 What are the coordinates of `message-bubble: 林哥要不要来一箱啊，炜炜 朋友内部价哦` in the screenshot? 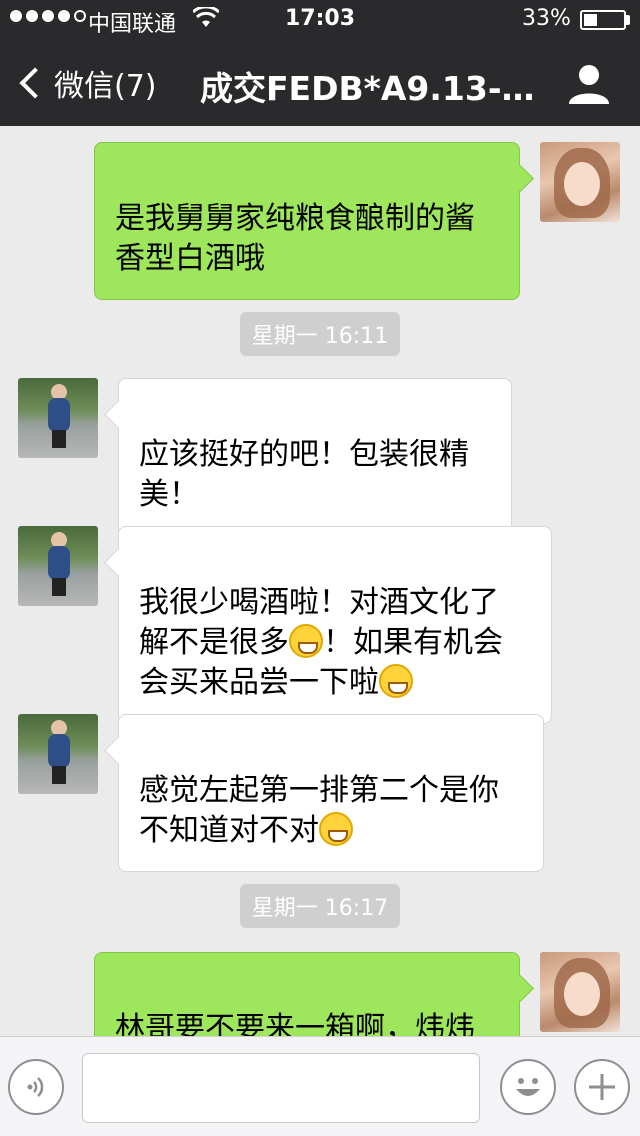 It's located at (307, 994).